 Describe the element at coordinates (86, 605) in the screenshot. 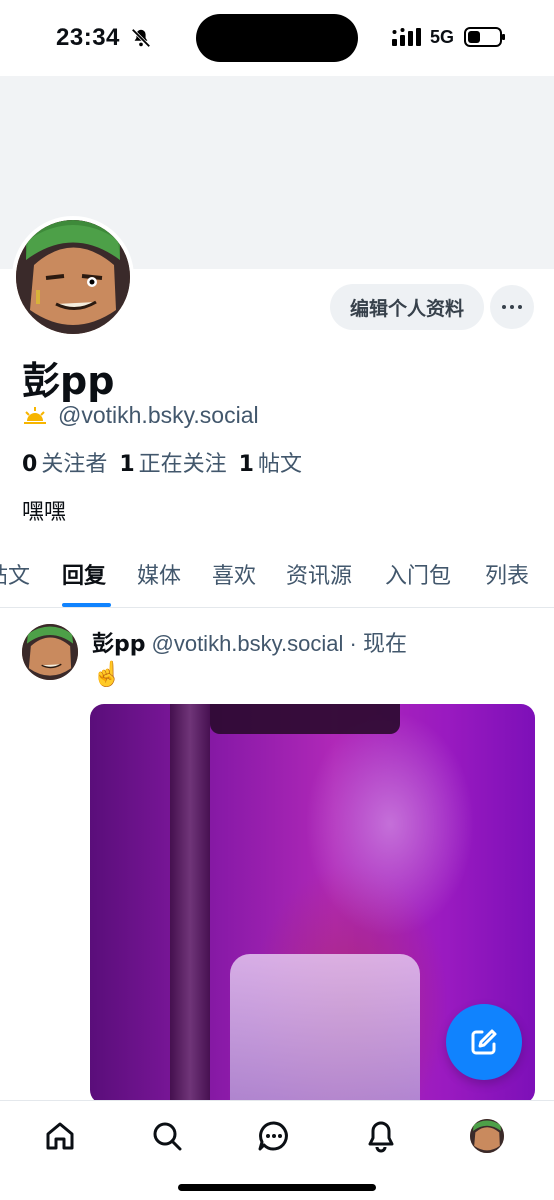

I see `active-tab-indicator` at that location.